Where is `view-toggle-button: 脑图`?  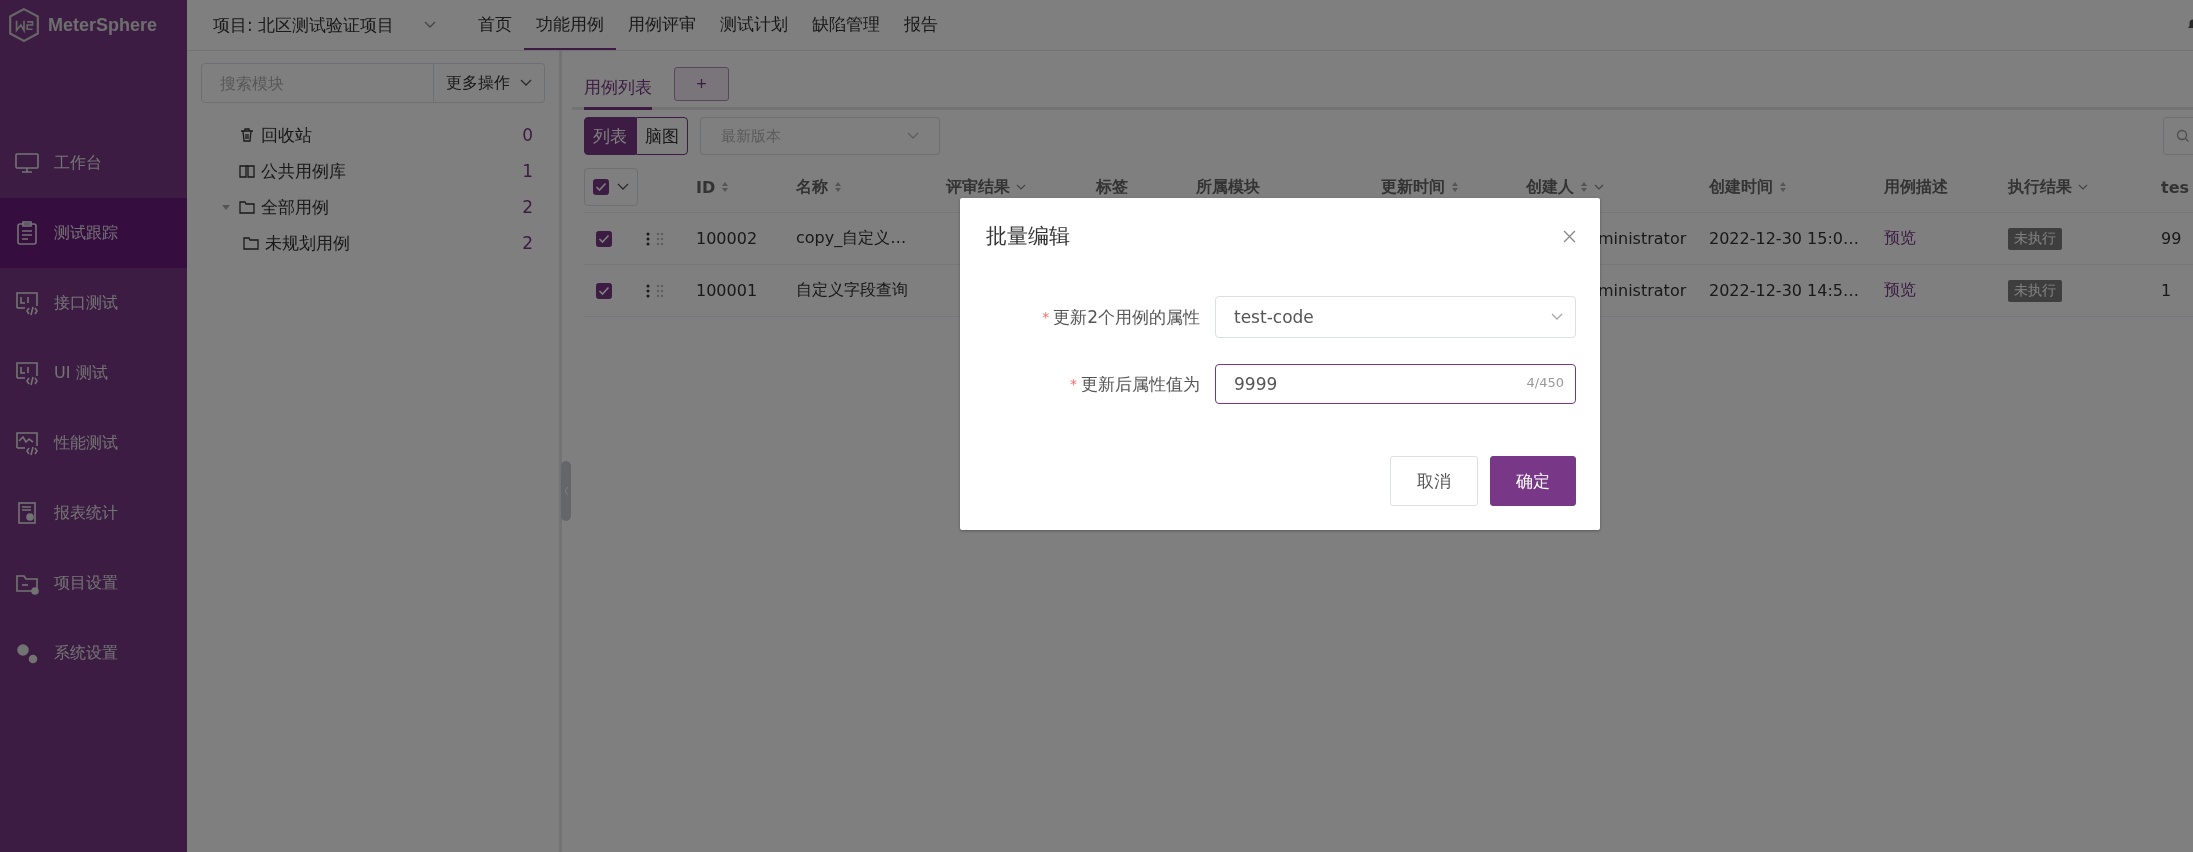 view-toggle-button: 脑图 is located at coordinates (662, 136).